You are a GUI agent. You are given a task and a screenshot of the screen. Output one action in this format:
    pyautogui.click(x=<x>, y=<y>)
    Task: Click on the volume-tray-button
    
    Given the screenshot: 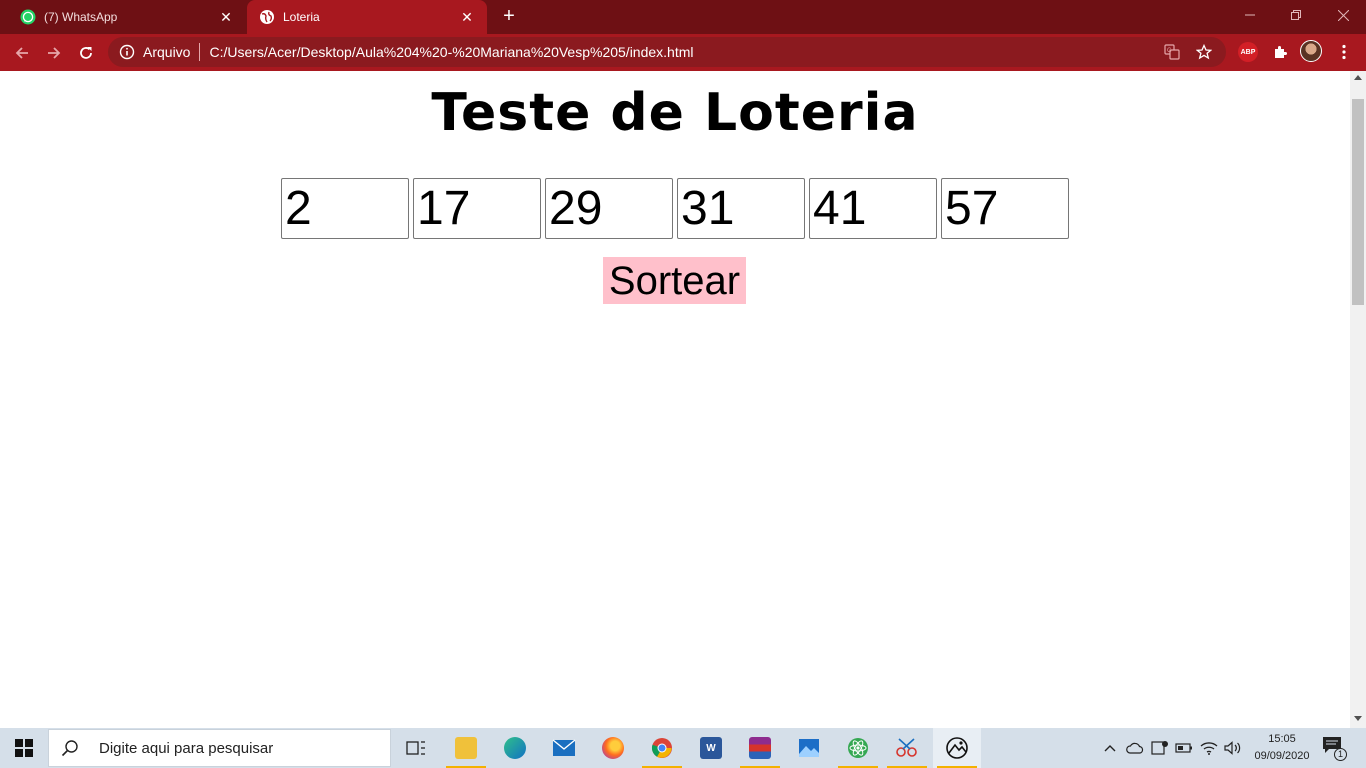 What is the action you would take?
    pyautogui.click(x=1233, y=748)
    